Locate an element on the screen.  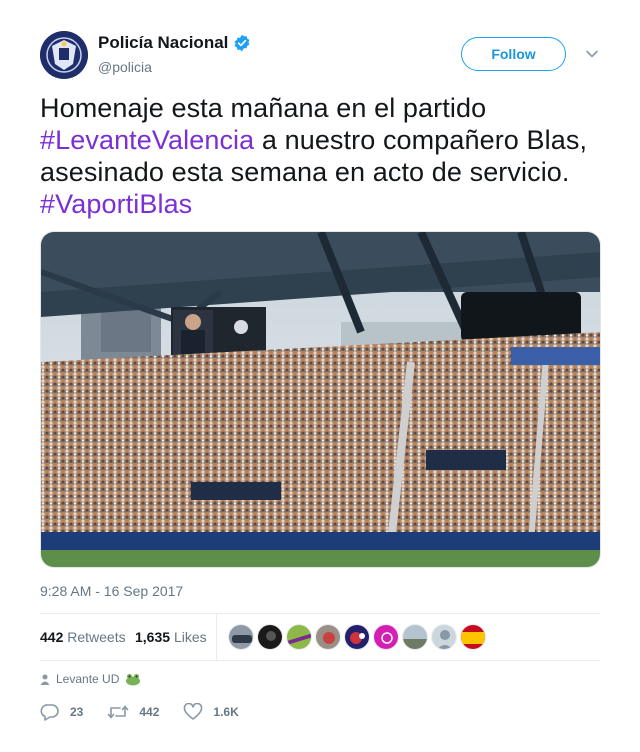
retweet-icon is located at coordinates (118, 712).